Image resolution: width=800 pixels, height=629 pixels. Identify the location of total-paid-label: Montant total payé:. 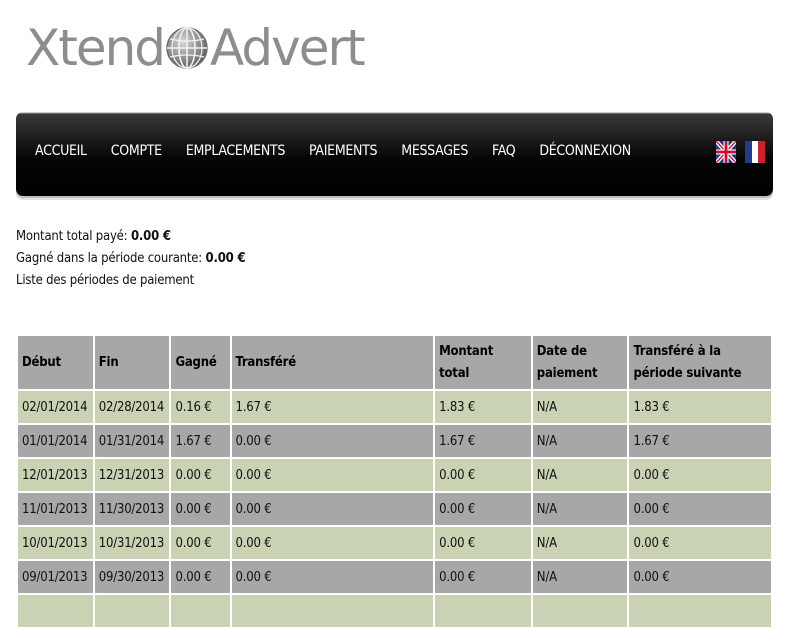
(72, 236).